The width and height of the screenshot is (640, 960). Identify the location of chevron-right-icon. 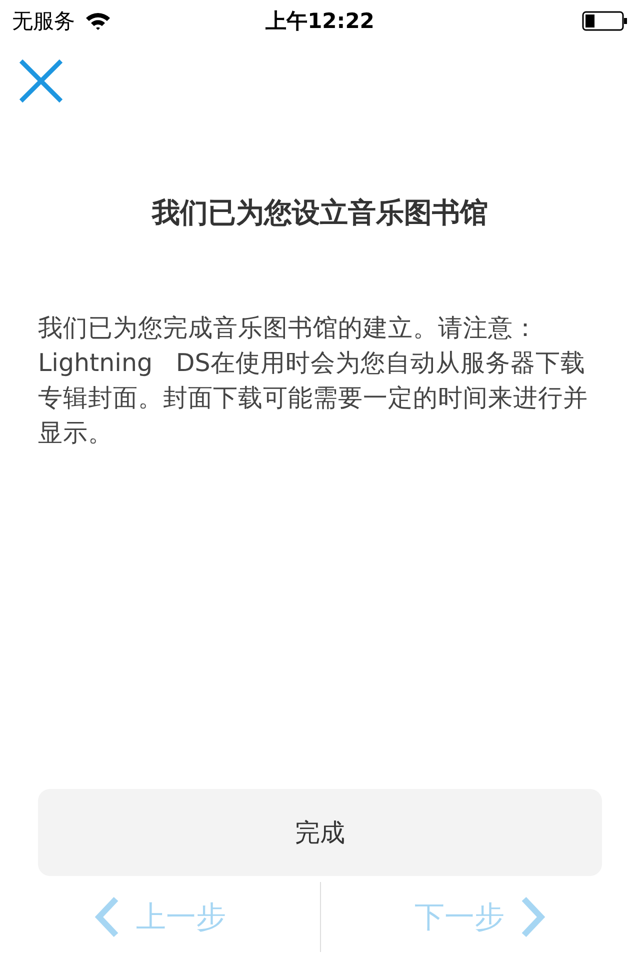
(533, 917).